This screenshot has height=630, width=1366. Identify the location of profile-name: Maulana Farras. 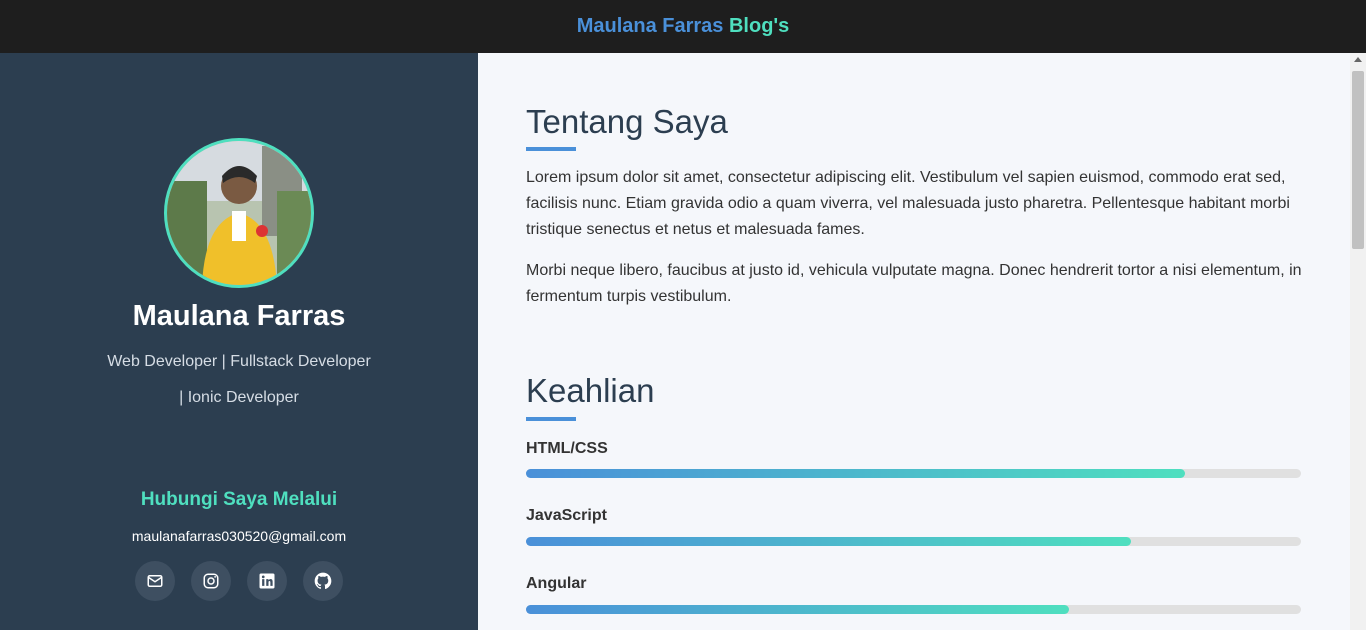
(239, 316).